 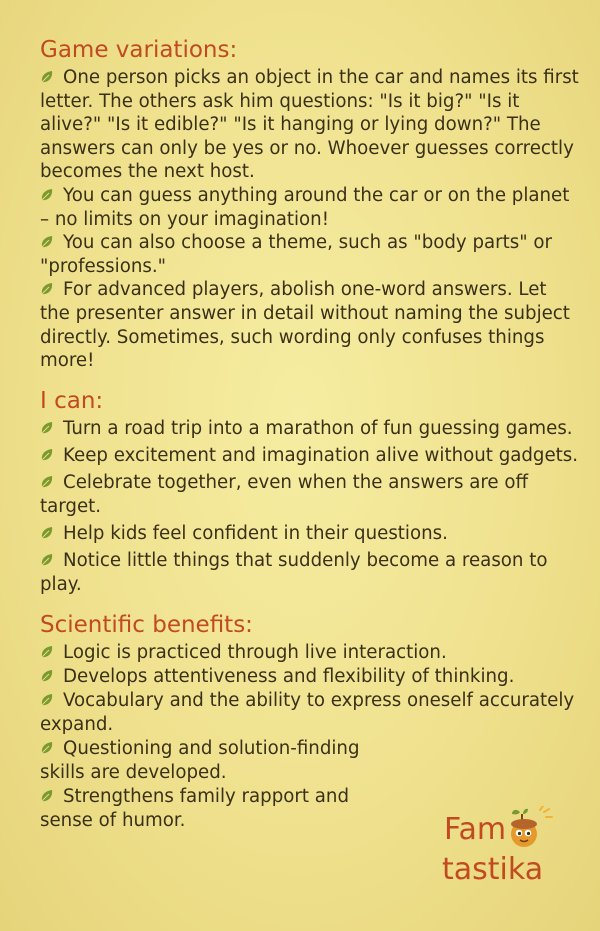 I want to click on section-heading: I can:, so click(x=72, y=400).